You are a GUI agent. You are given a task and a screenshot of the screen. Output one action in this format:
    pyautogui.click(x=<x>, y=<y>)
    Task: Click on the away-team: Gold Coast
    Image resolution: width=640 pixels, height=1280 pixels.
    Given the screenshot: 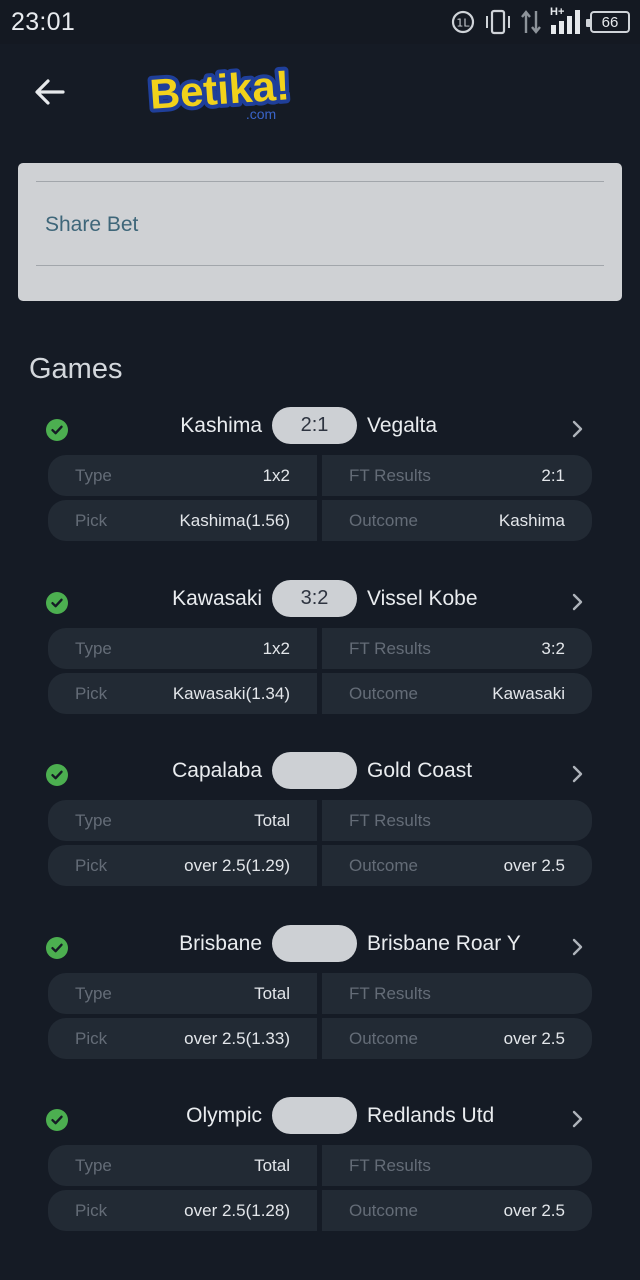 What is the action you would take?
    pyautogui.click(x=420, y=770)
    